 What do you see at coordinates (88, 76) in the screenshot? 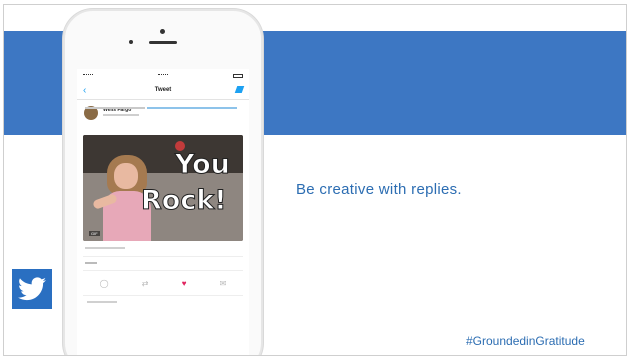
I see `signal-icon` at bounding box center [88, 76].